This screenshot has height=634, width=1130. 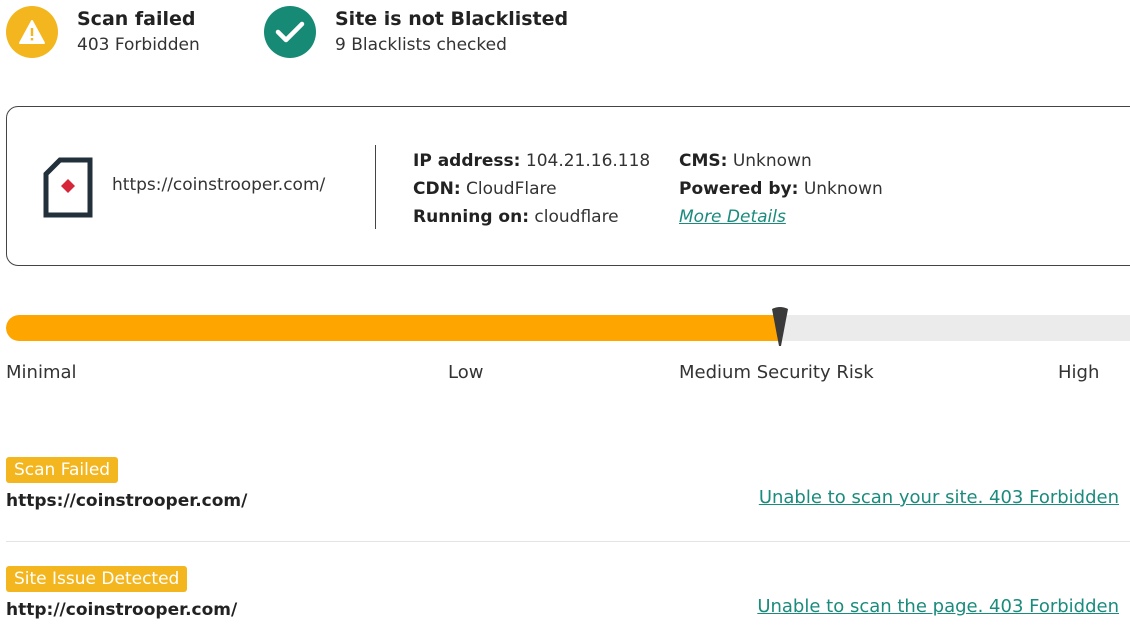 I want to click on scan-status: Scan failed 403 Forbidden, so click(x=103, y=32).